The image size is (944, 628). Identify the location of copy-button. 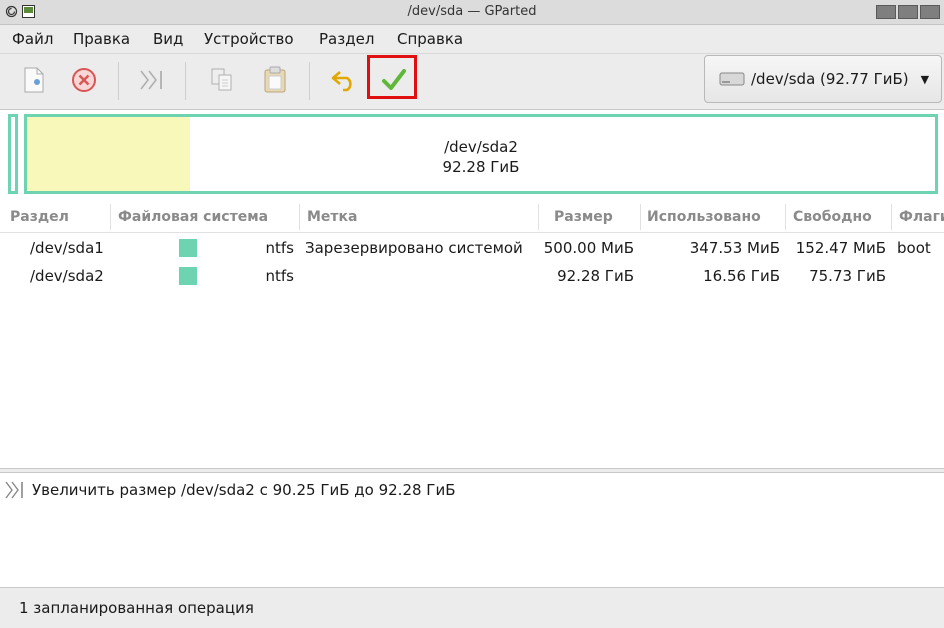
(222, 80).